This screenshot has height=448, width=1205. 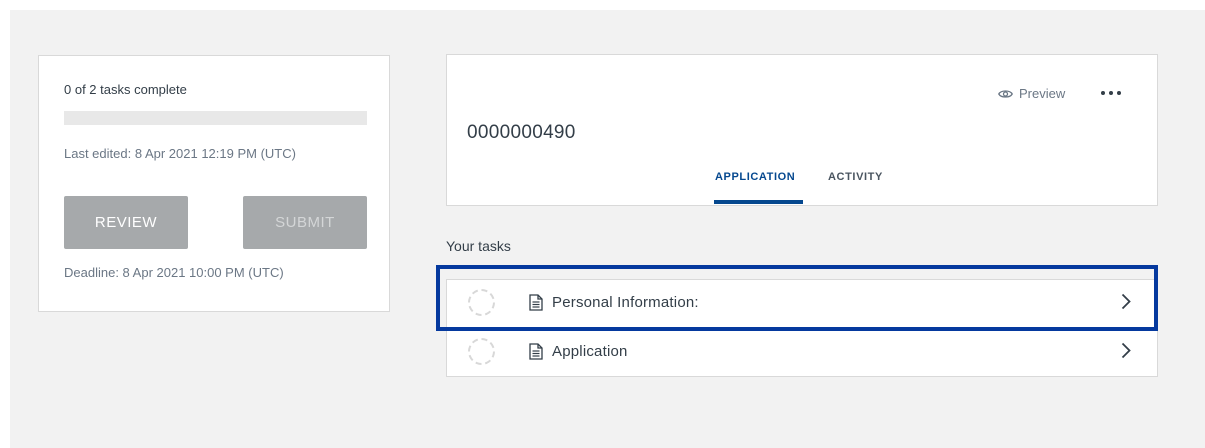 I want to click on deadline-text: Deadline: 8 Apr 2021 10:00 PM (UTC), so click(x=174, y=272).